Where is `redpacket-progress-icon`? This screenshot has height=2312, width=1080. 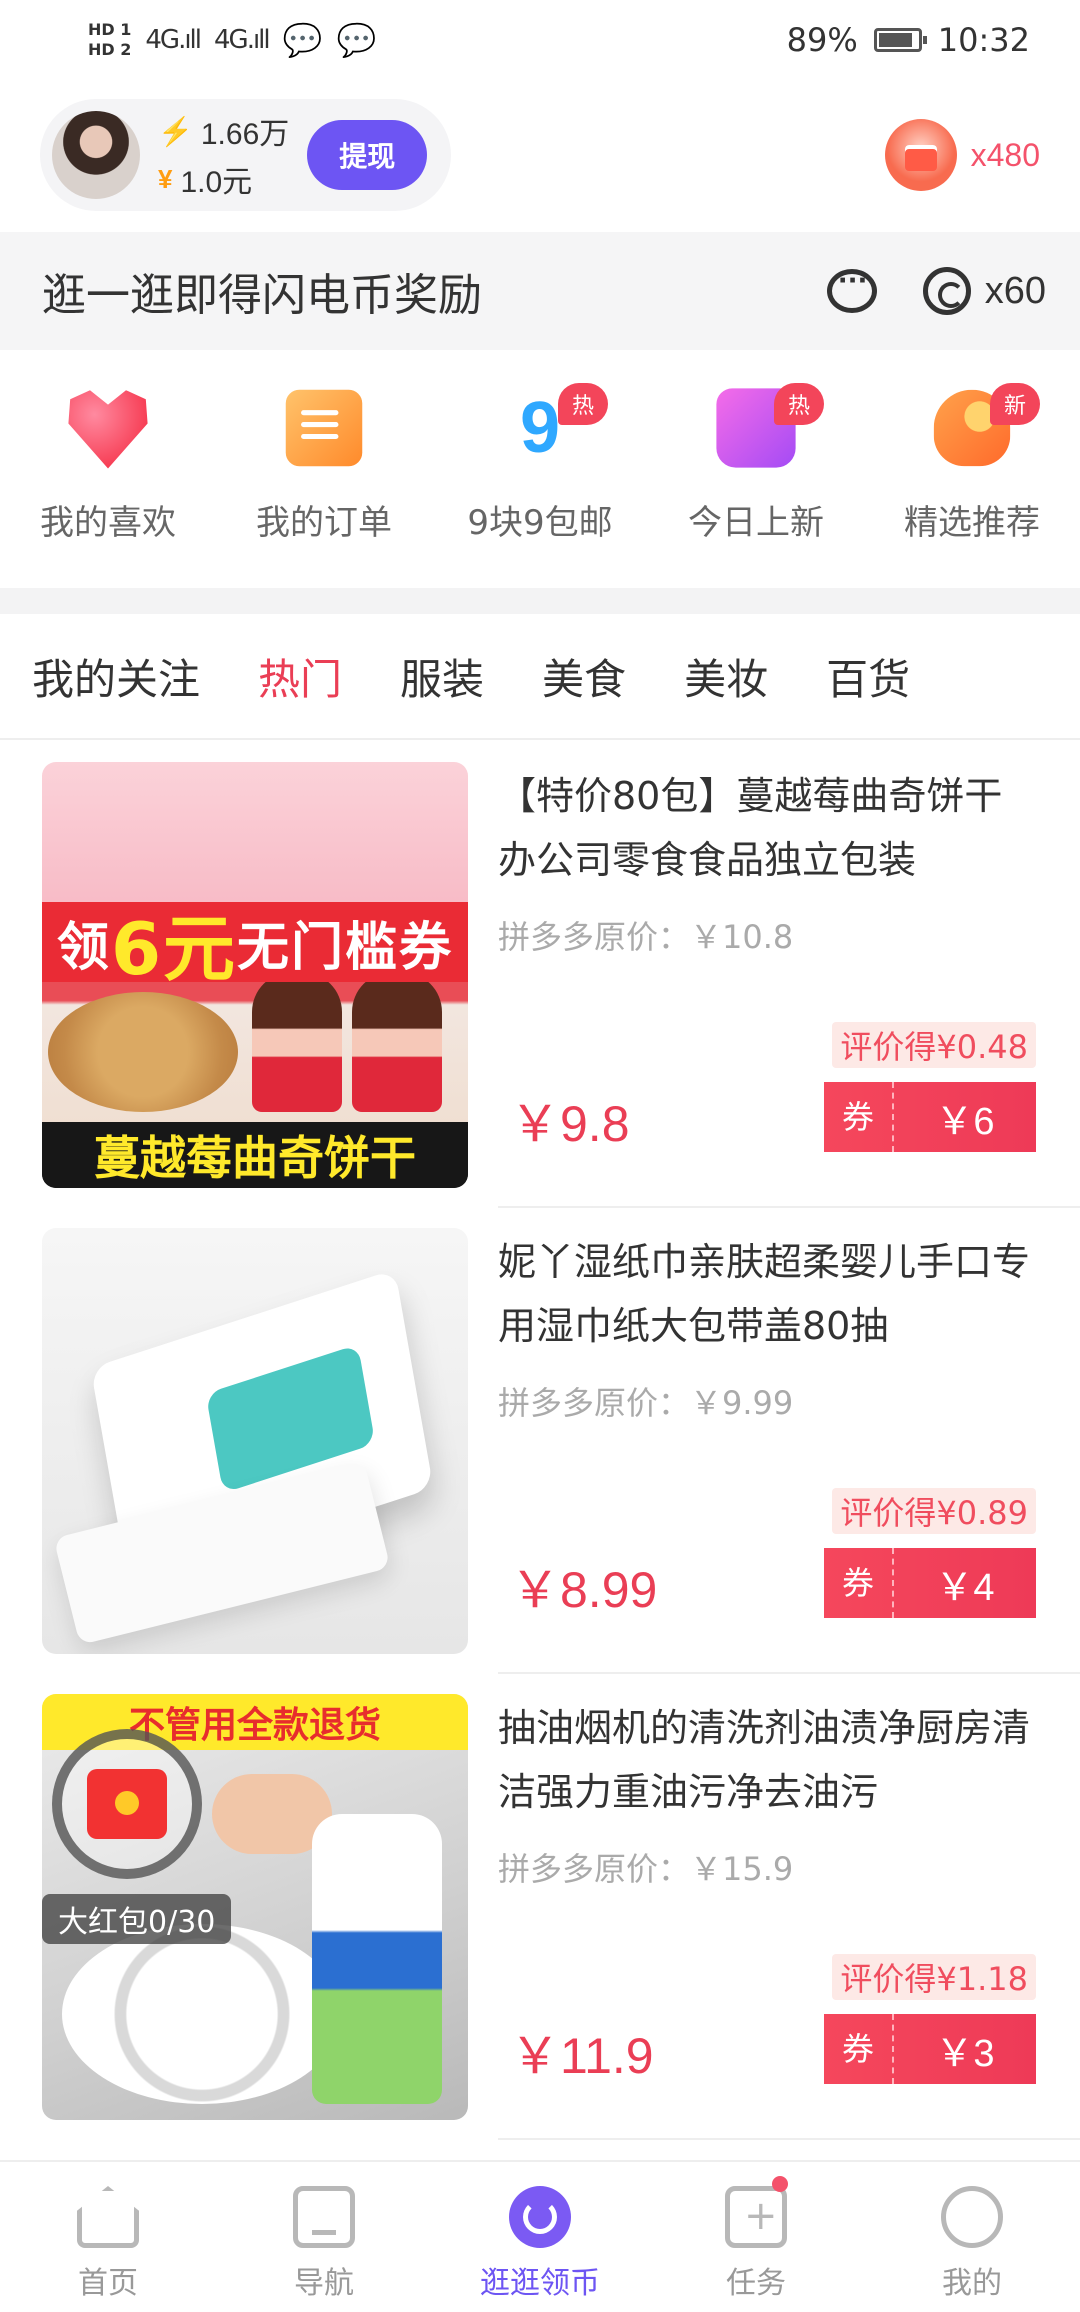
redpacket-progress-icon is located at coordinates (127, 1804).